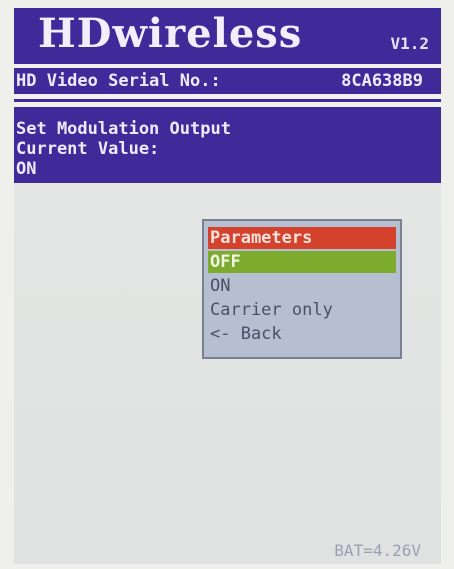 This screenshot has height=569, width=454. What do you see at coordinates (302, 334) in the screenshot?
I see `menu-item-back: <- Back` at bounding box center [302, 334].